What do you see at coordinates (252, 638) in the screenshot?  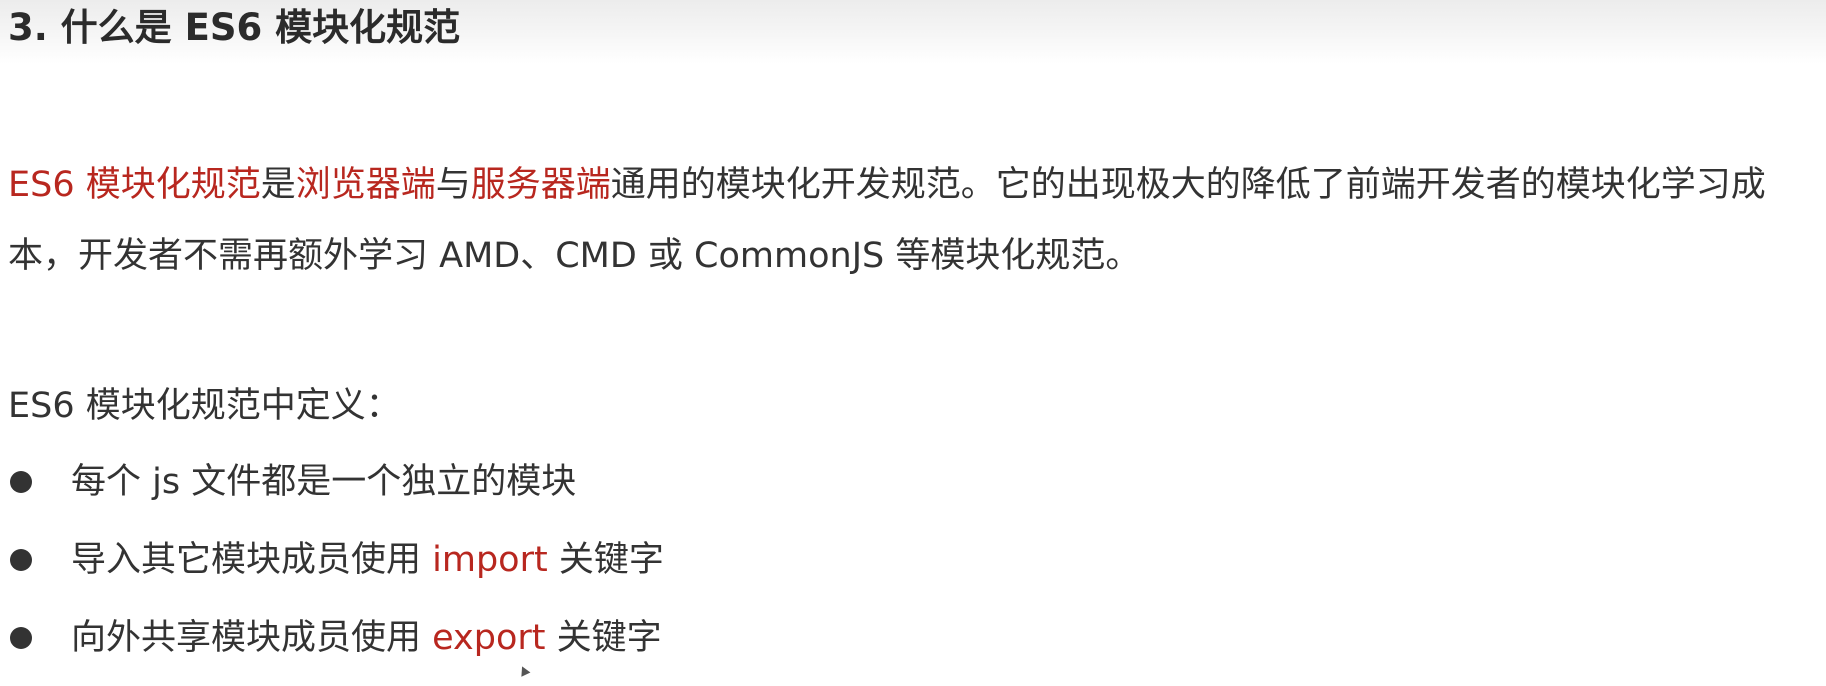 I see `list-item-label: 向外共享模块成员使用` at bounding box center [252, 638].